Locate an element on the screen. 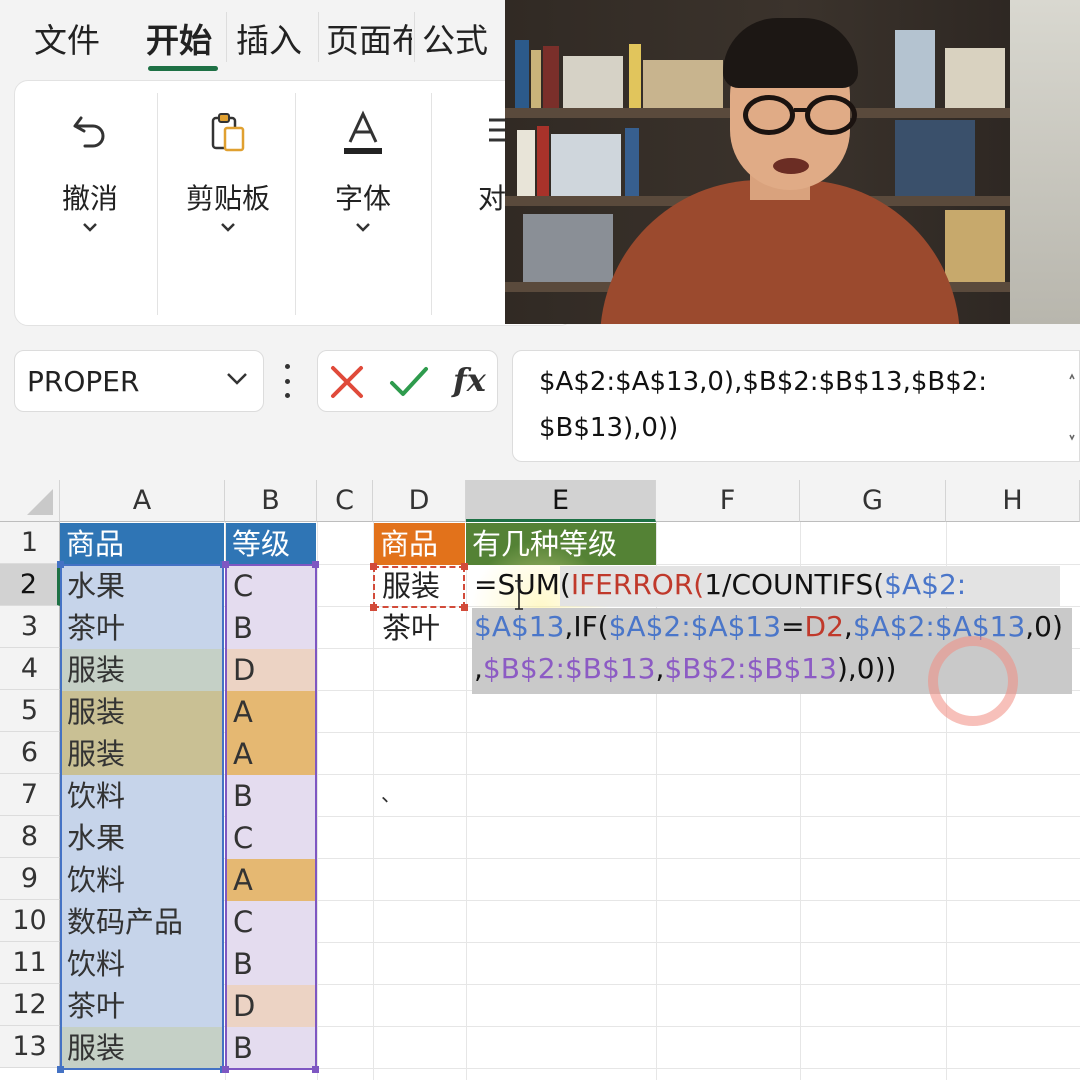  cell-b1: 等级 is located at coordinates (271, 544).